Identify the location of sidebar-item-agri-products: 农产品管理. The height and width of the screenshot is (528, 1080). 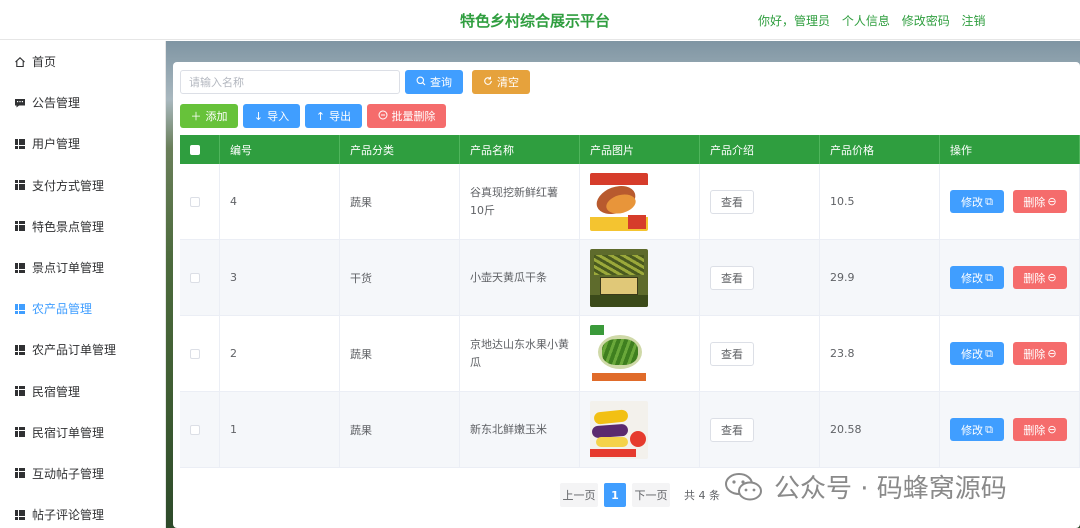
(82, 308).